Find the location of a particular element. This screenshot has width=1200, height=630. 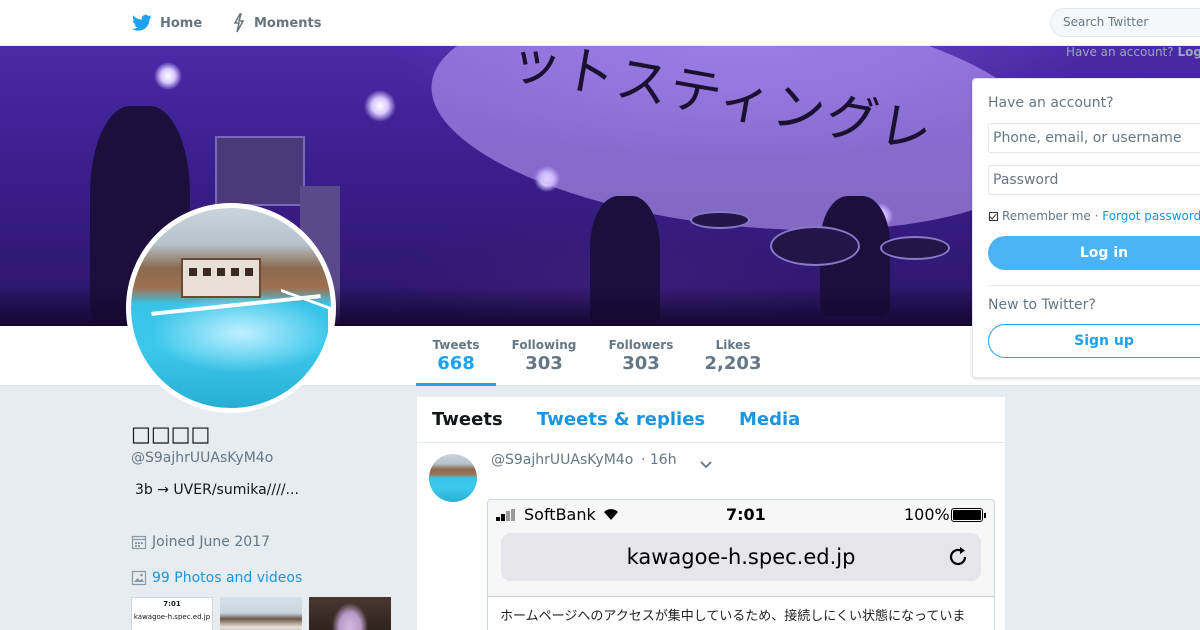

stat-likes: Likes 2,203 is located at coordinates (733, 356).